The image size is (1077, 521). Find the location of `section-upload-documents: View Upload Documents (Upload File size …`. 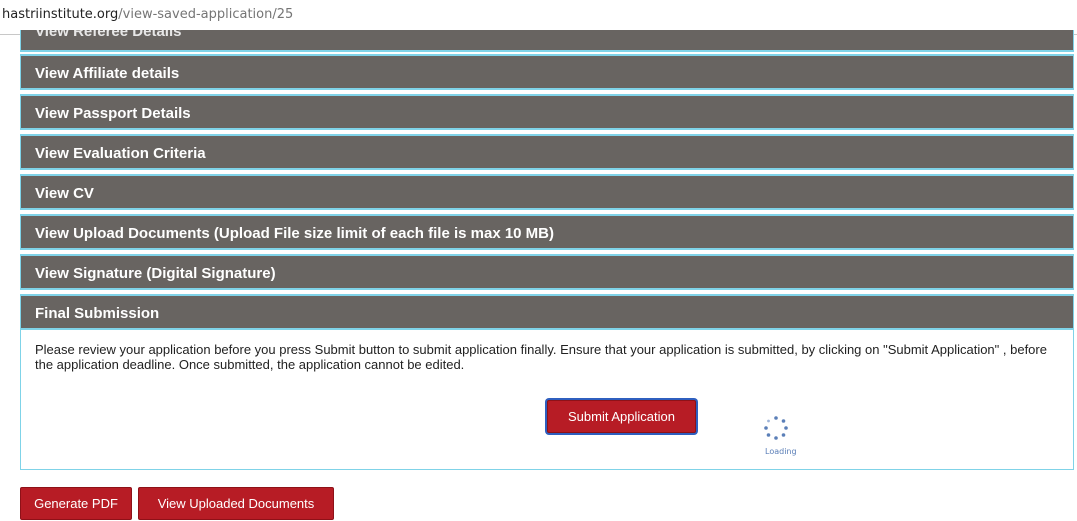

section-upload-documents: View Upload Documents (Upload File size … is located at coordinates (547, 232).